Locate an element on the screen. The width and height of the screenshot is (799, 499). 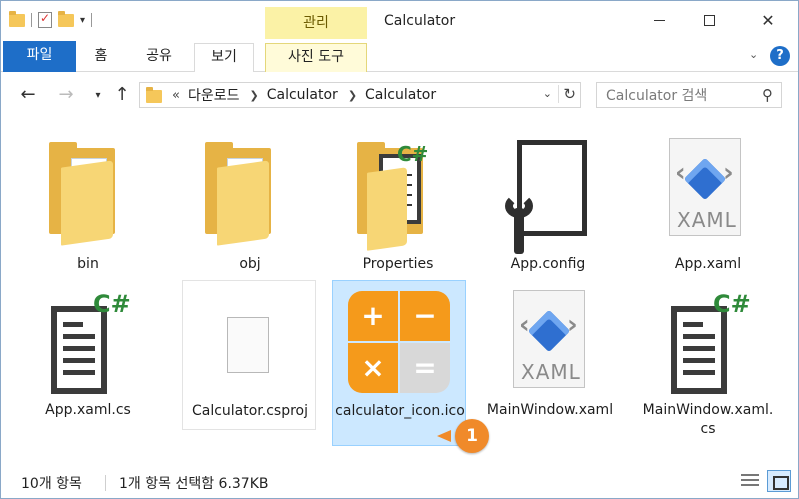
annotation-arrow is located at coordinates (444, 436).